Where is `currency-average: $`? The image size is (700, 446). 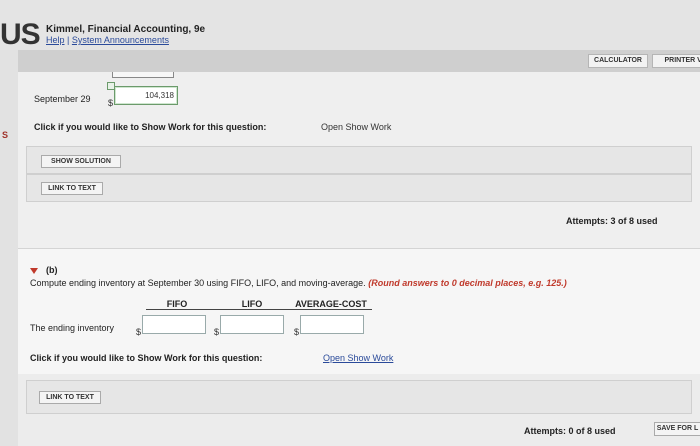
currency-average: $ is located at coordinates (297, 332).